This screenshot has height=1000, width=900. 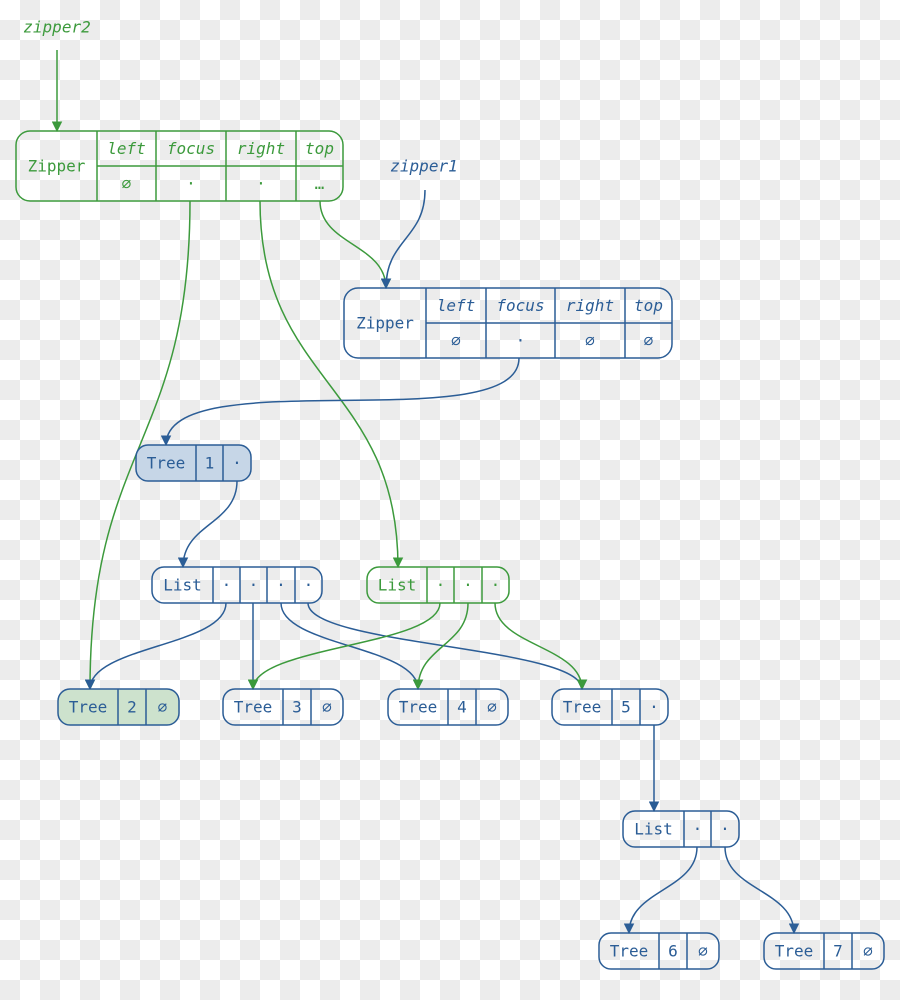 I want to click on tree1-node: Tree 1 ·, so click(x=193, y=463).